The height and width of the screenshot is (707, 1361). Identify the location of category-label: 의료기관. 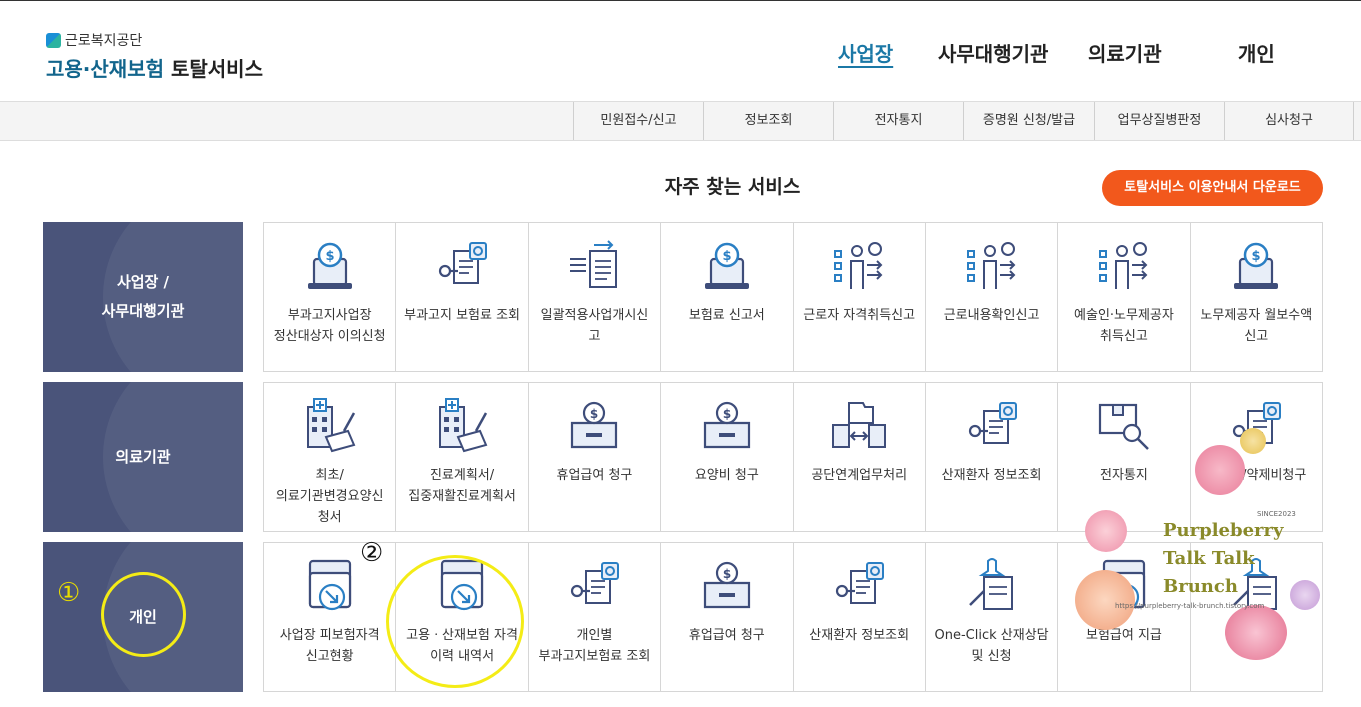
(143, 456).